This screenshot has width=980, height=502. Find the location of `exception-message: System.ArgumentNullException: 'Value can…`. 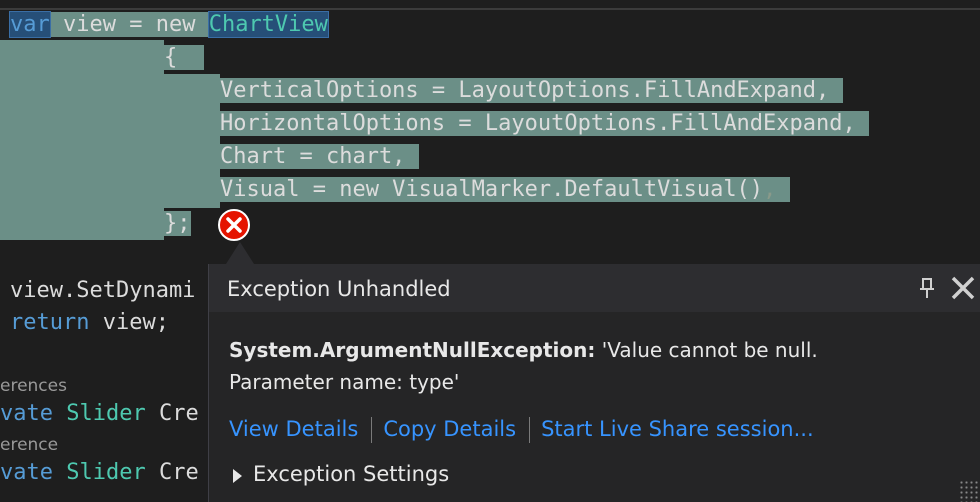

exception-message: System.ArgumentNullException: 'Value can… is located at coordinates (599, 366).